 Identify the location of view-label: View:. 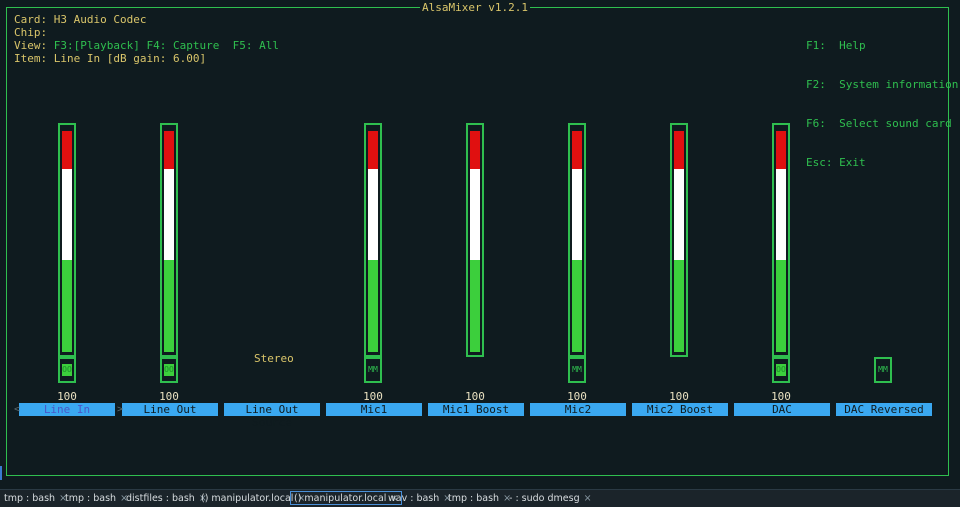
(31, 45).